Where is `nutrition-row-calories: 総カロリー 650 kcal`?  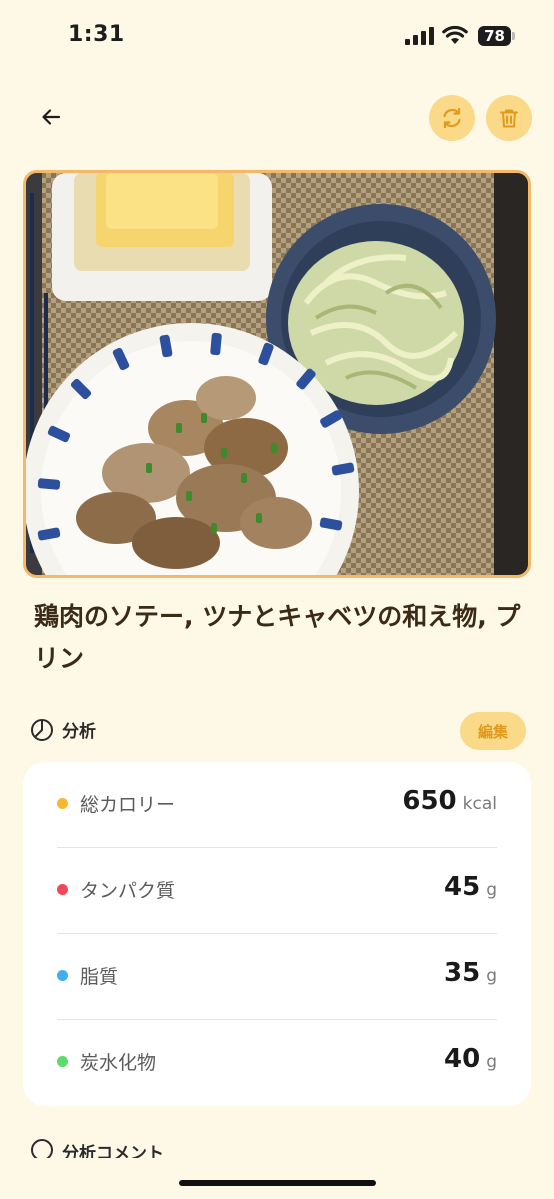 nutrition-row-calories: 総カロリー 650 kcal is located at coordinates (277, 805).